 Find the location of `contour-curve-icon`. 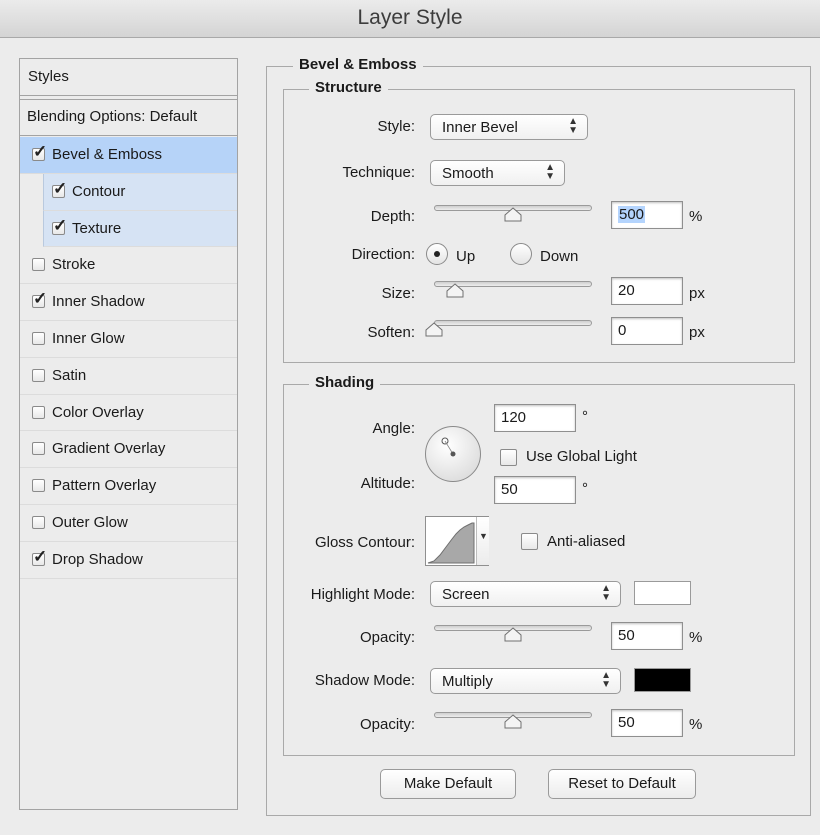

contour-curve-icon is located at coordinates (451, 543).